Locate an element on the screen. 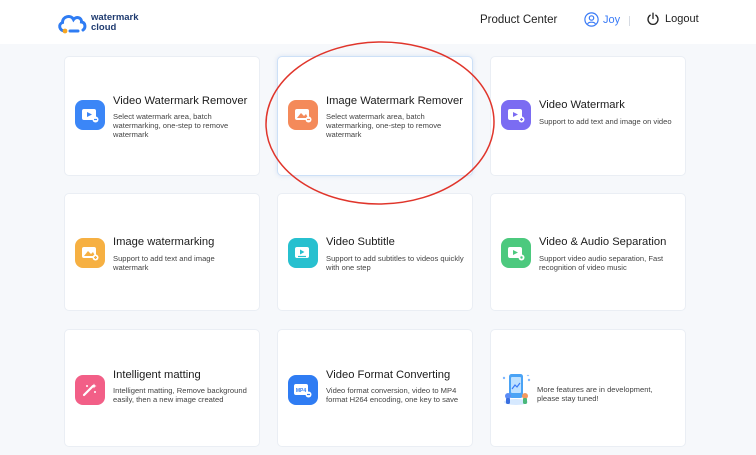  card-title: Video & Audio Separation is located at coordinates (603, 242).